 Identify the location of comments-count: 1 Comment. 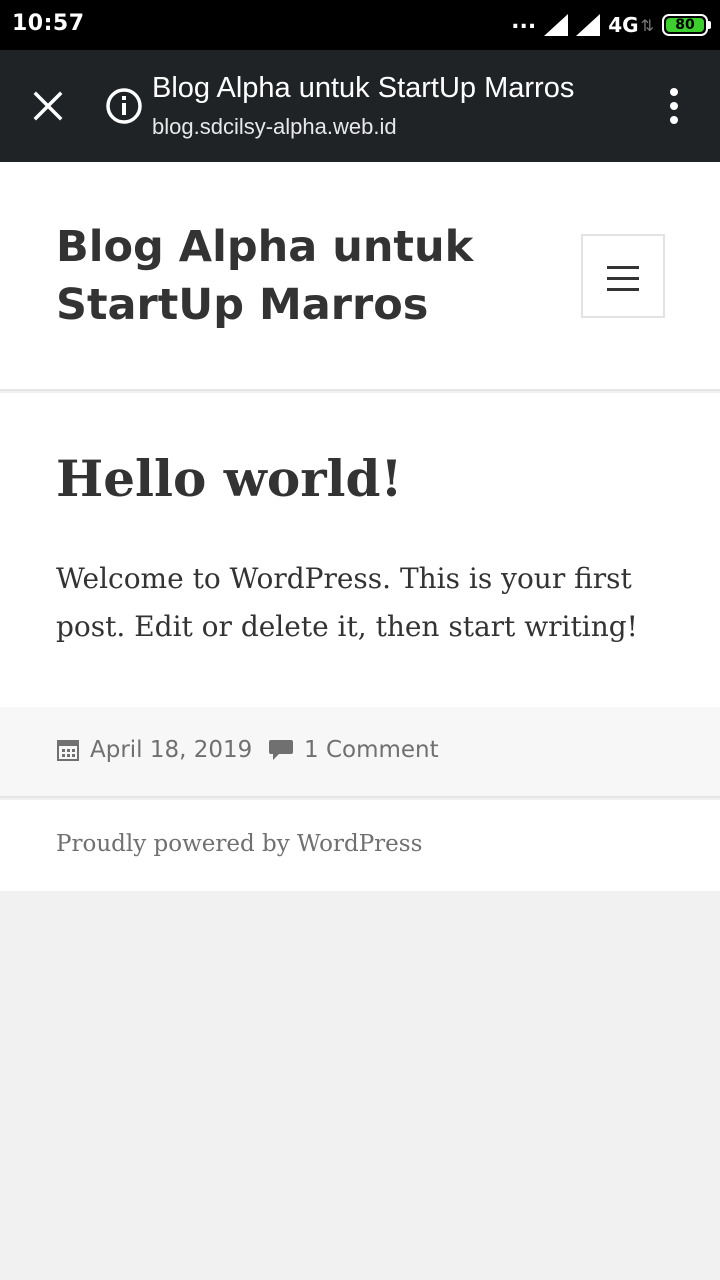
(371, 750).